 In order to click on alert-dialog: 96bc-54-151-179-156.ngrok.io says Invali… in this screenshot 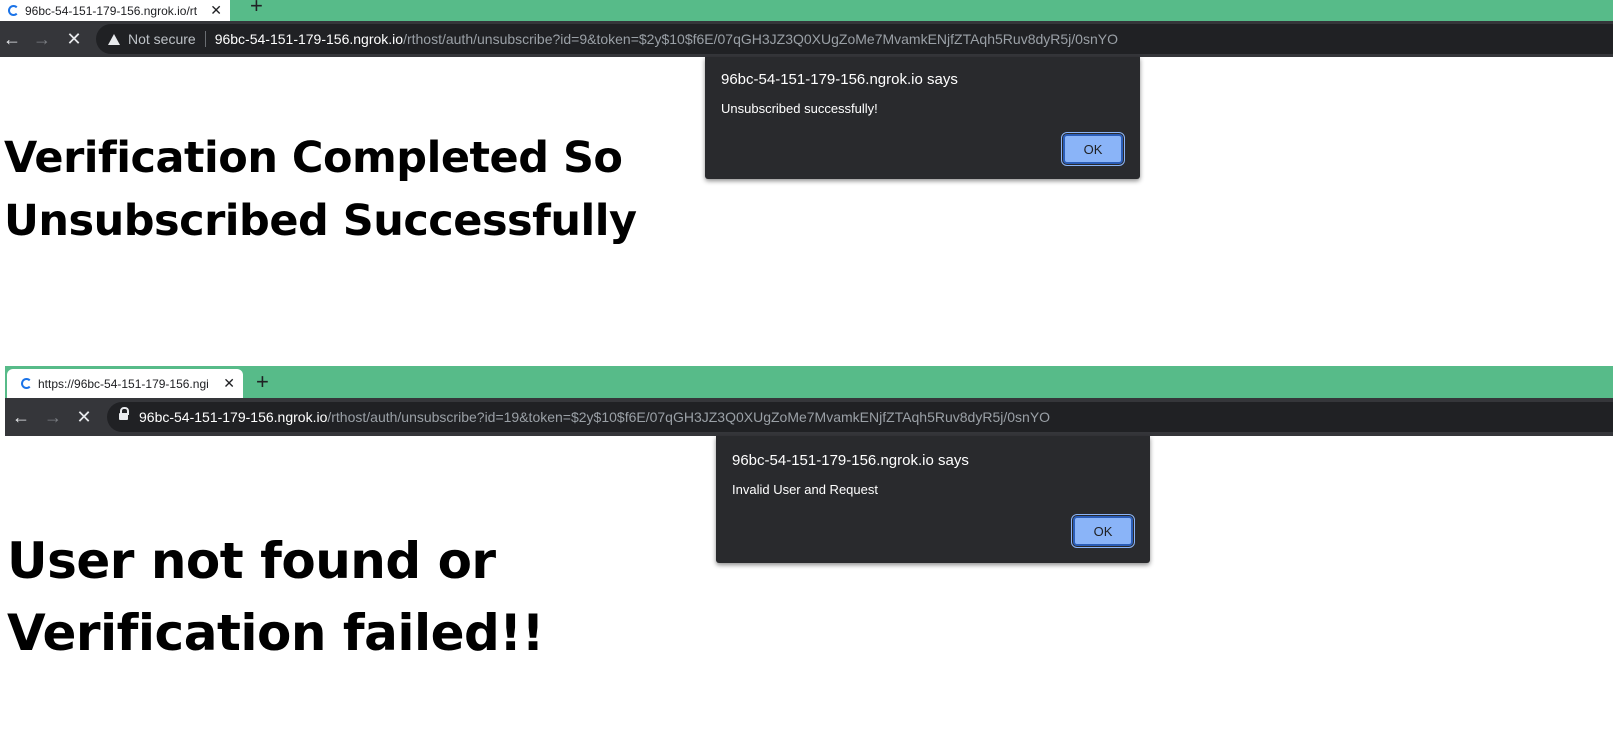, I will do `click(933, 499)`.